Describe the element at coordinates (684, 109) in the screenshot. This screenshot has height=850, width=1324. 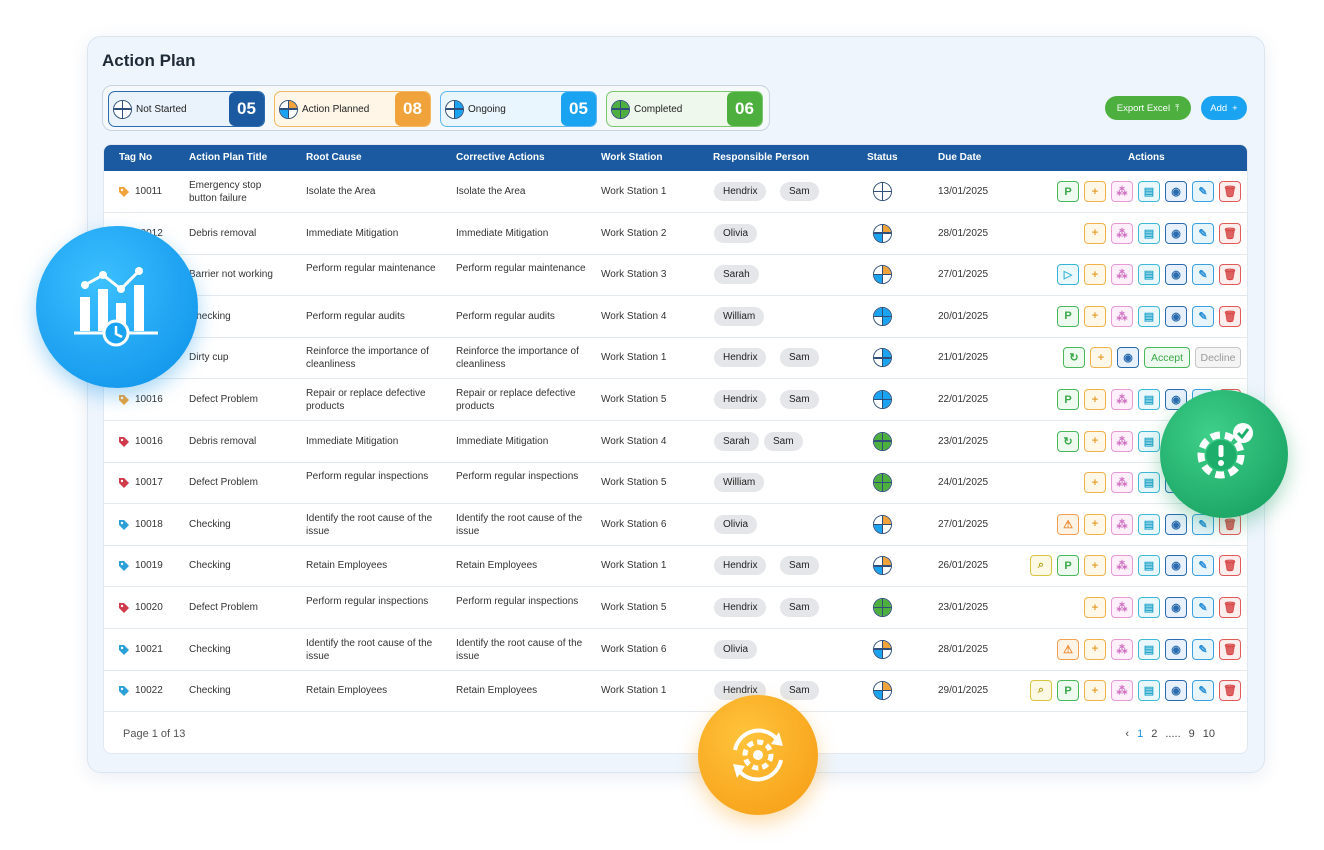
I see `status-chip-completed: Completed 06` at that location.